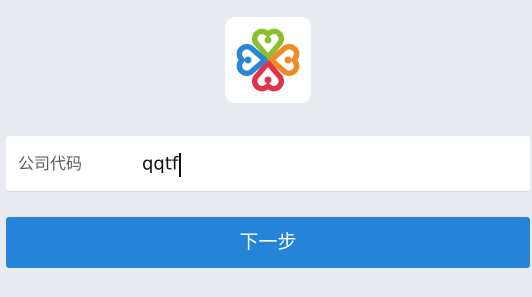  What do you see at coordinates (180, 164) in the screenshot?
I see `text-caret` at bounding box center [180, 164].